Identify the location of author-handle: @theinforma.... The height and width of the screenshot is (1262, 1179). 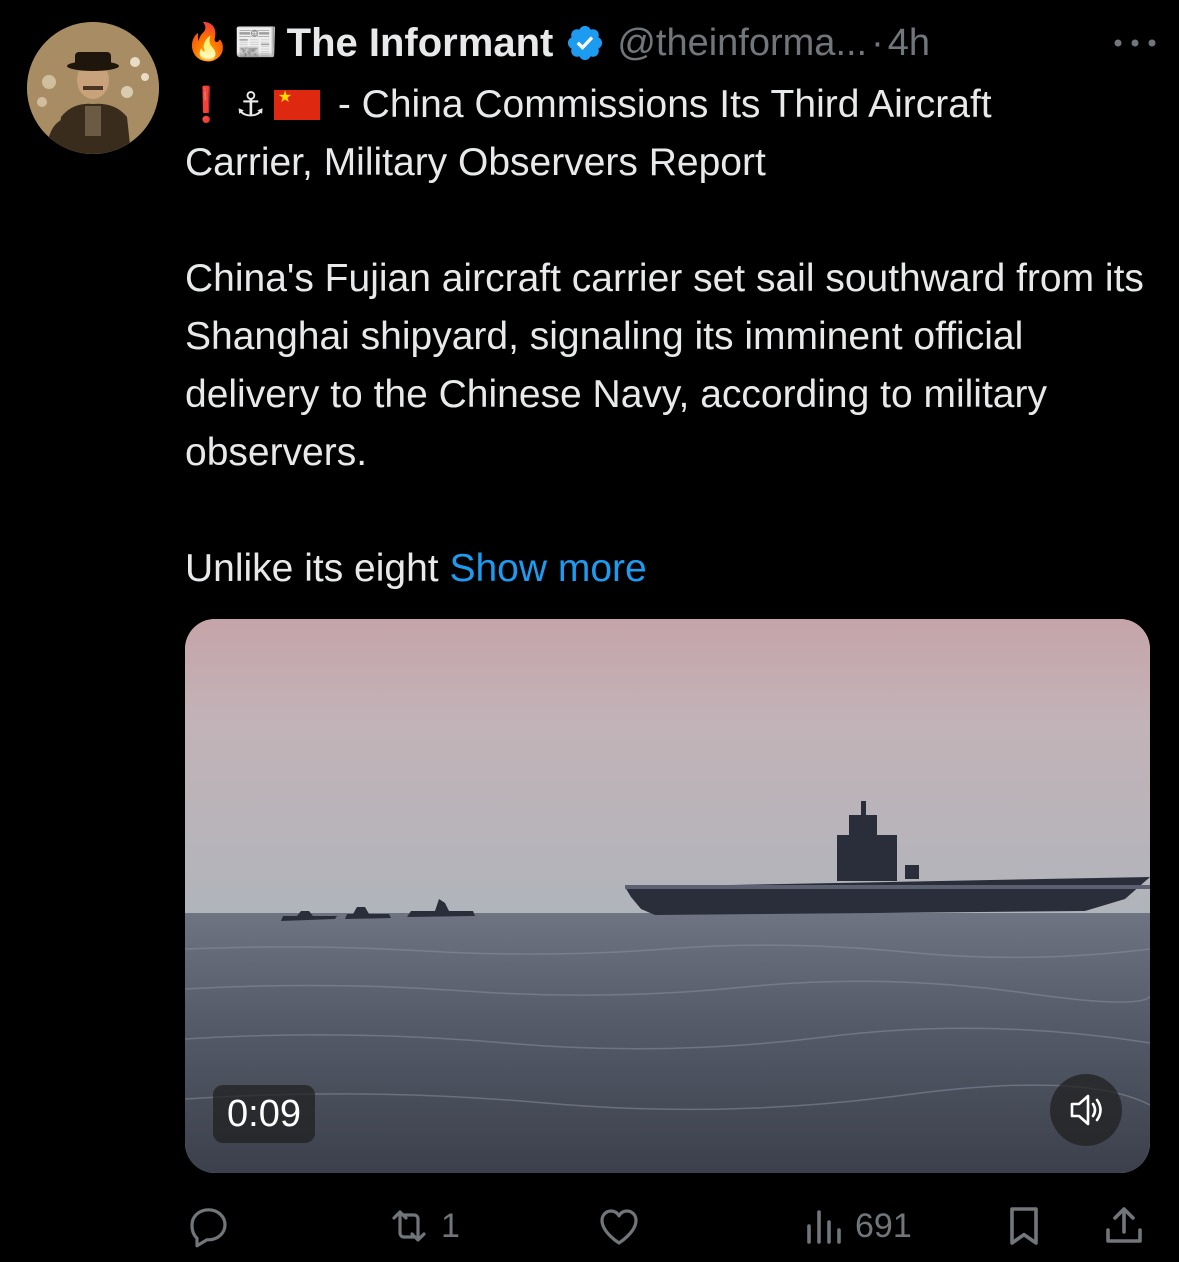
(742, 43).